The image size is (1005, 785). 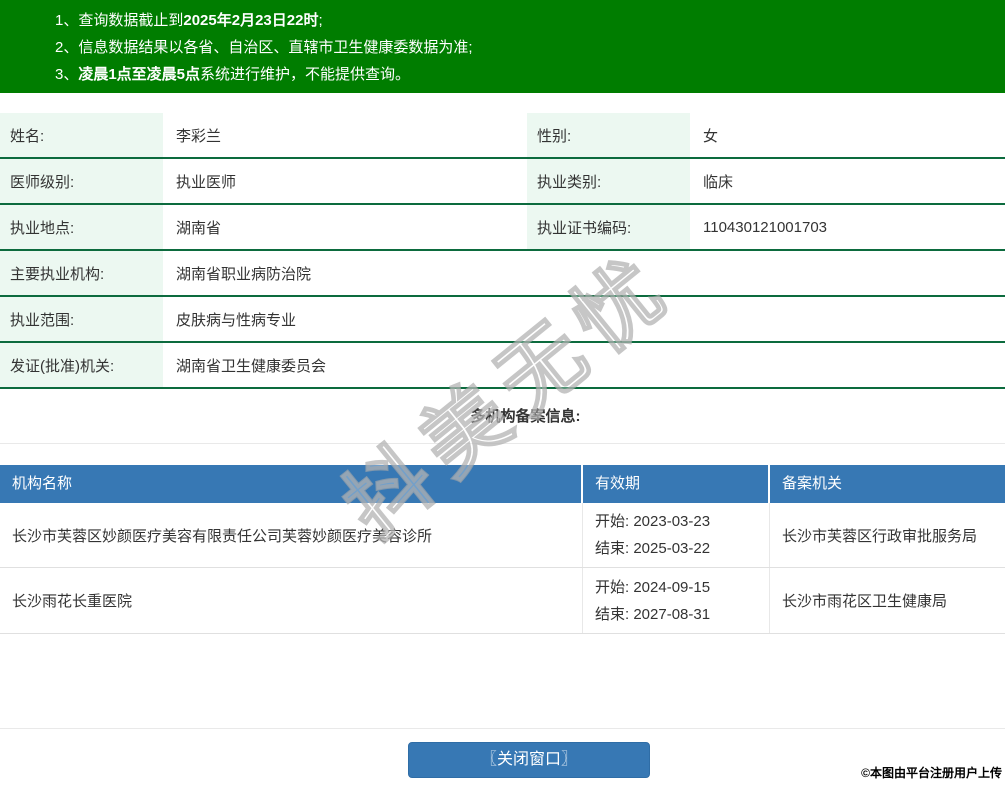 What do you see at coordinates (291, 600) in the screenshot?
I see `record-2-org: 长沙雨花长重医院` at bounding box center [291, 600].